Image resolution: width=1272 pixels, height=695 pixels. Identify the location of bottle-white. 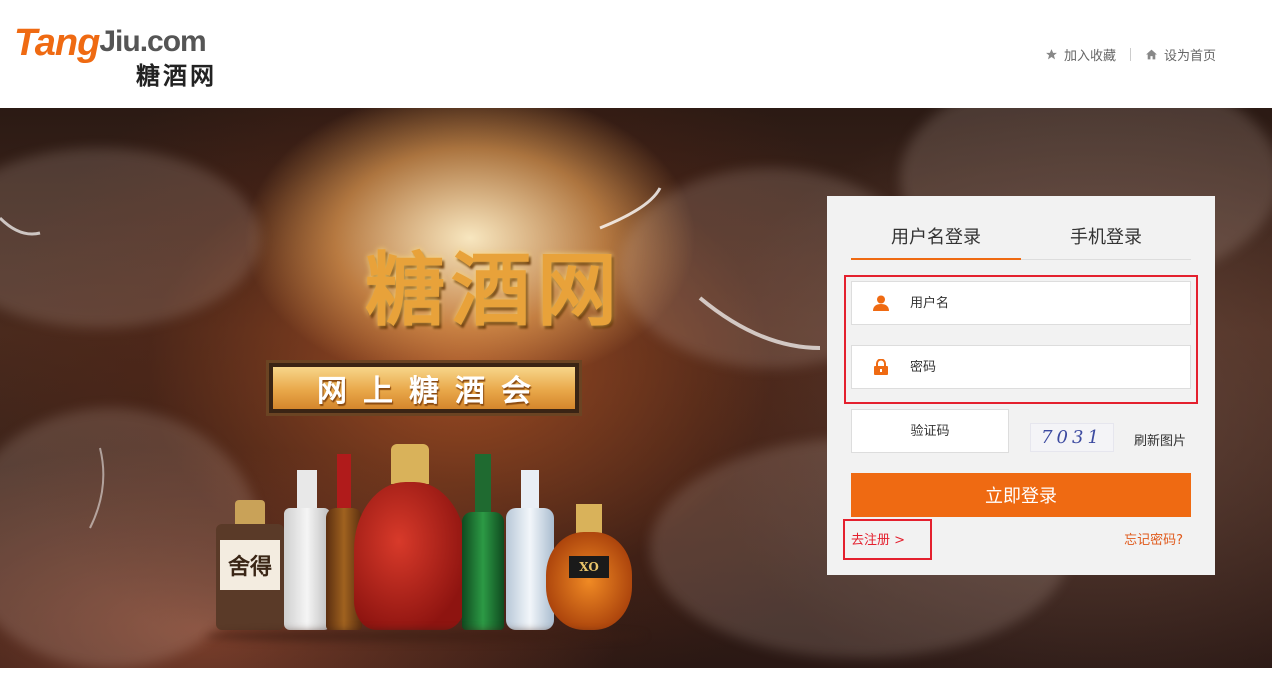
(307, 550).